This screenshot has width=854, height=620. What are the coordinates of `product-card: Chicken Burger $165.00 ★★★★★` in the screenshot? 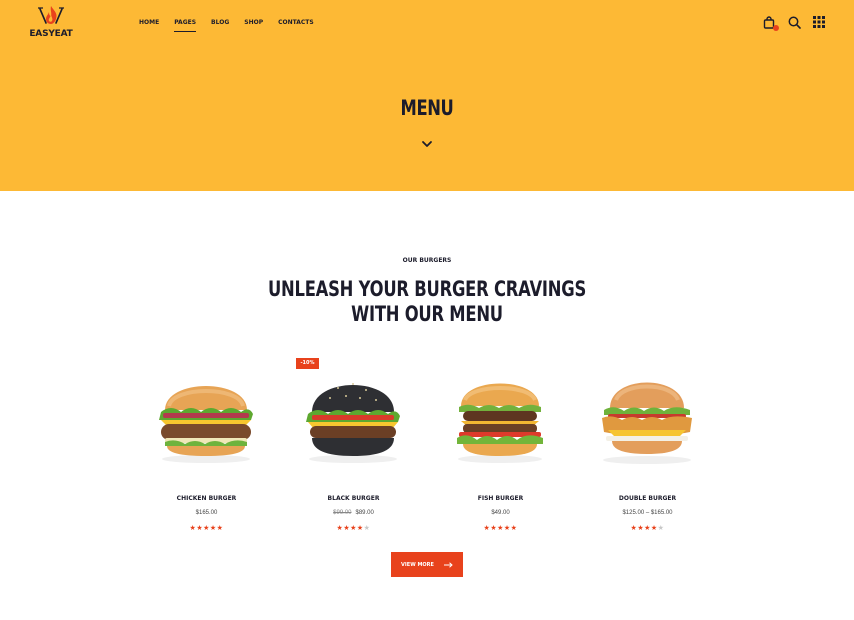 It's located at (206, 447).